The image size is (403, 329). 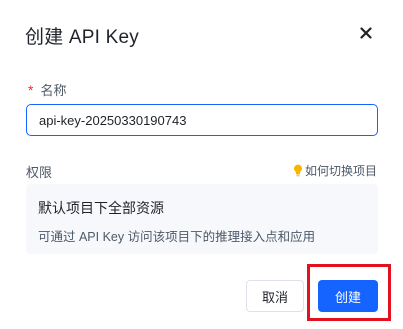 What do you see at coordinates (101, 208) in the screenshot?
I see `scope-title: 默认项目下全部资源` at bounding box center [101, 208].